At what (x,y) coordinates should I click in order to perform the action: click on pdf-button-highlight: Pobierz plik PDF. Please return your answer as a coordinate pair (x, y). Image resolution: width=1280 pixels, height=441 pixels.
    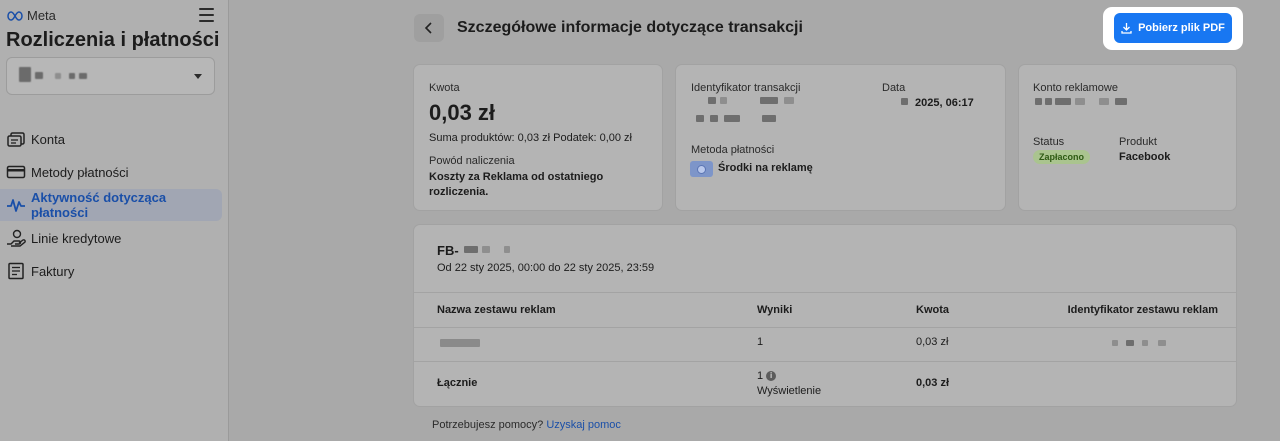
    Looking at the image, I should click on (1173, 28).